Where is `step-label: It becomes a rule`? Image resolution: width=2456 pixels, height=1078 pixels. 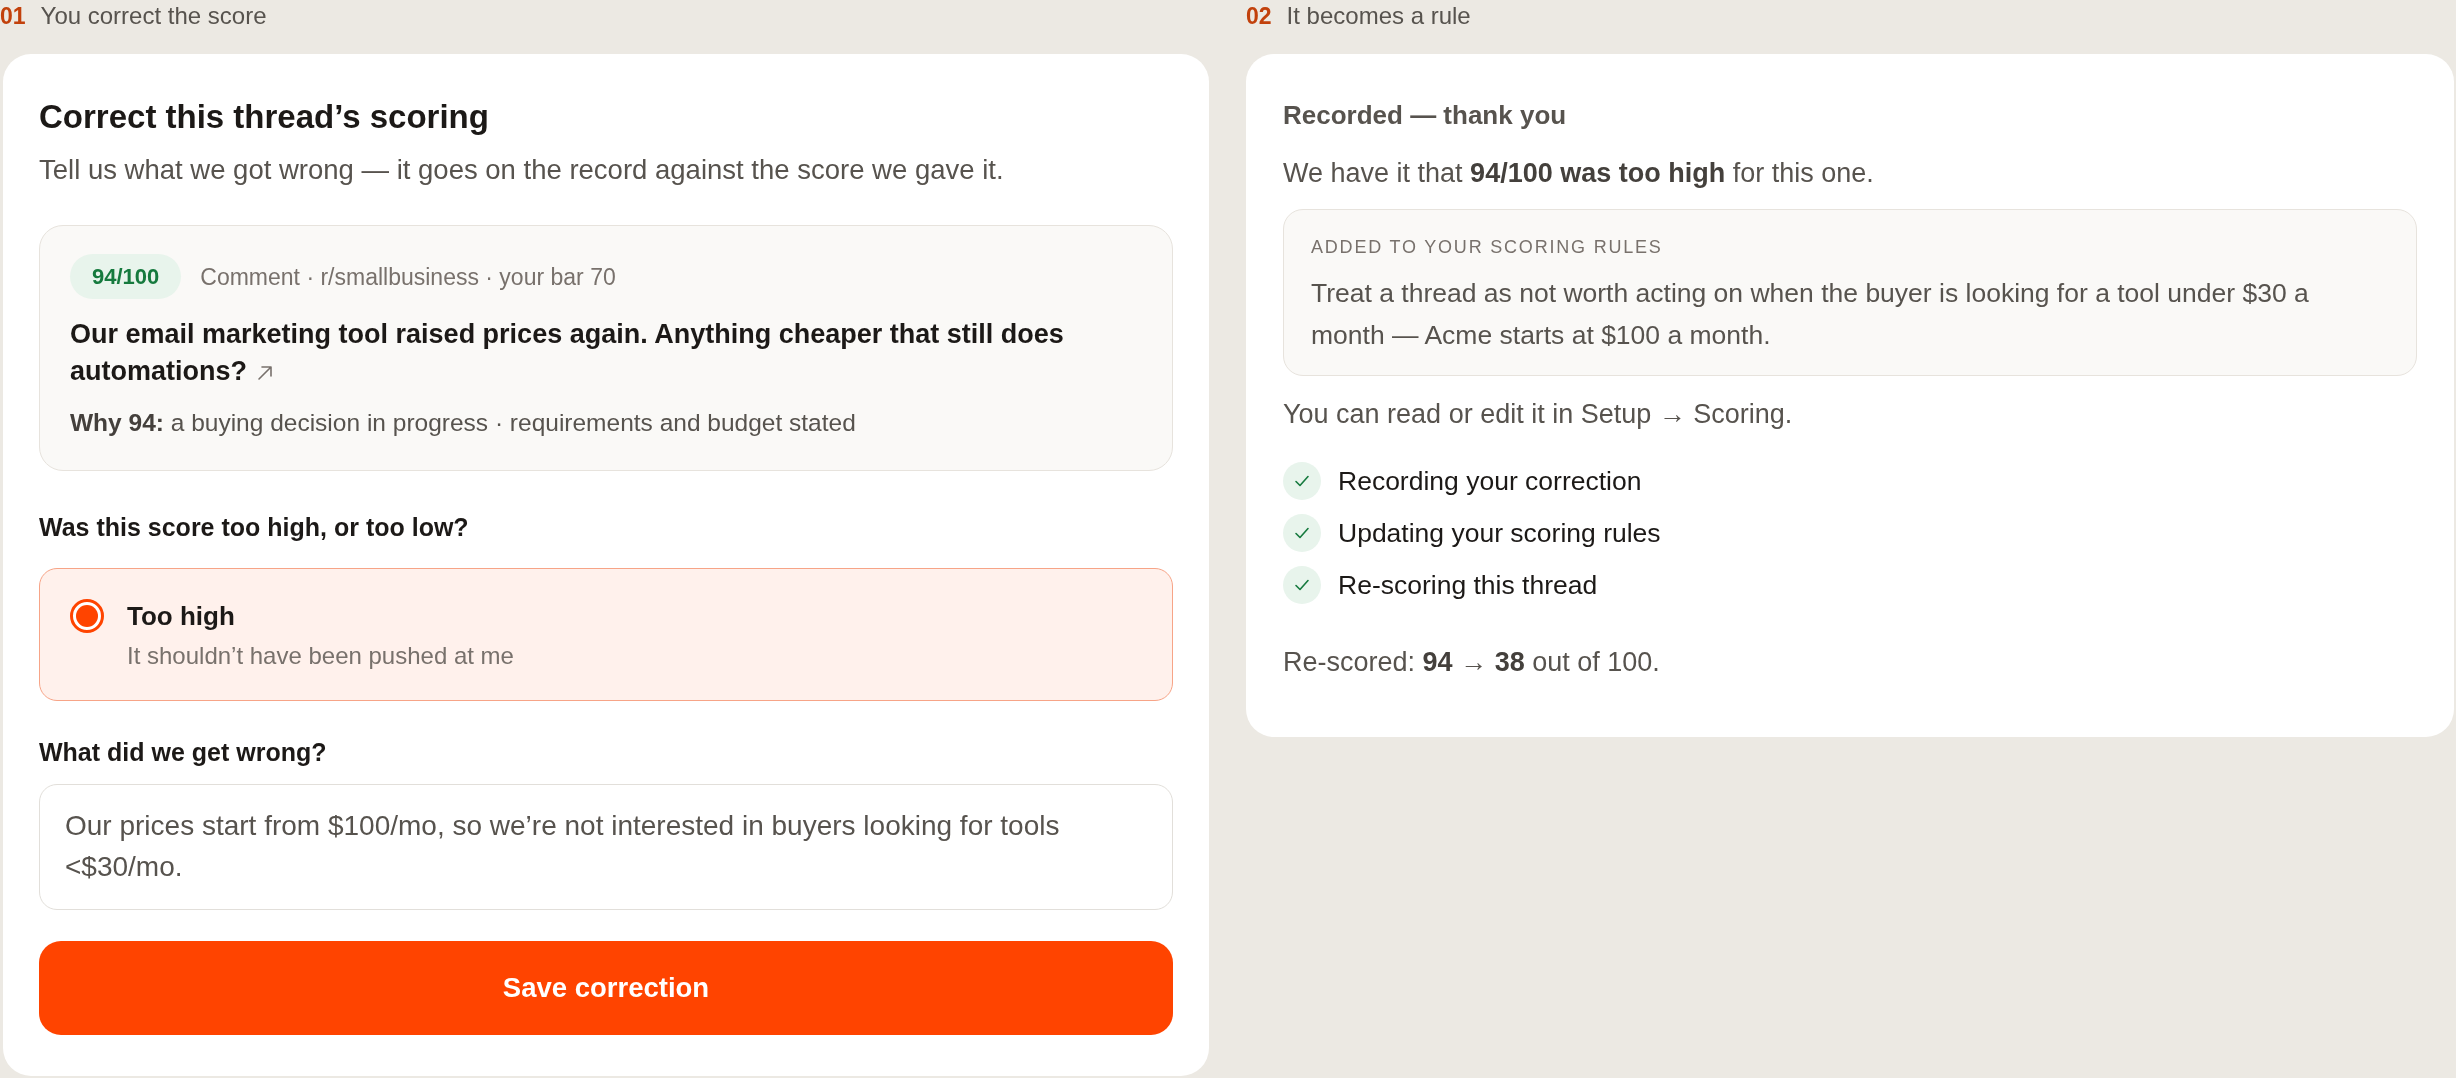 step-label: It becomes a rule is located at coordinates (1378, 16).